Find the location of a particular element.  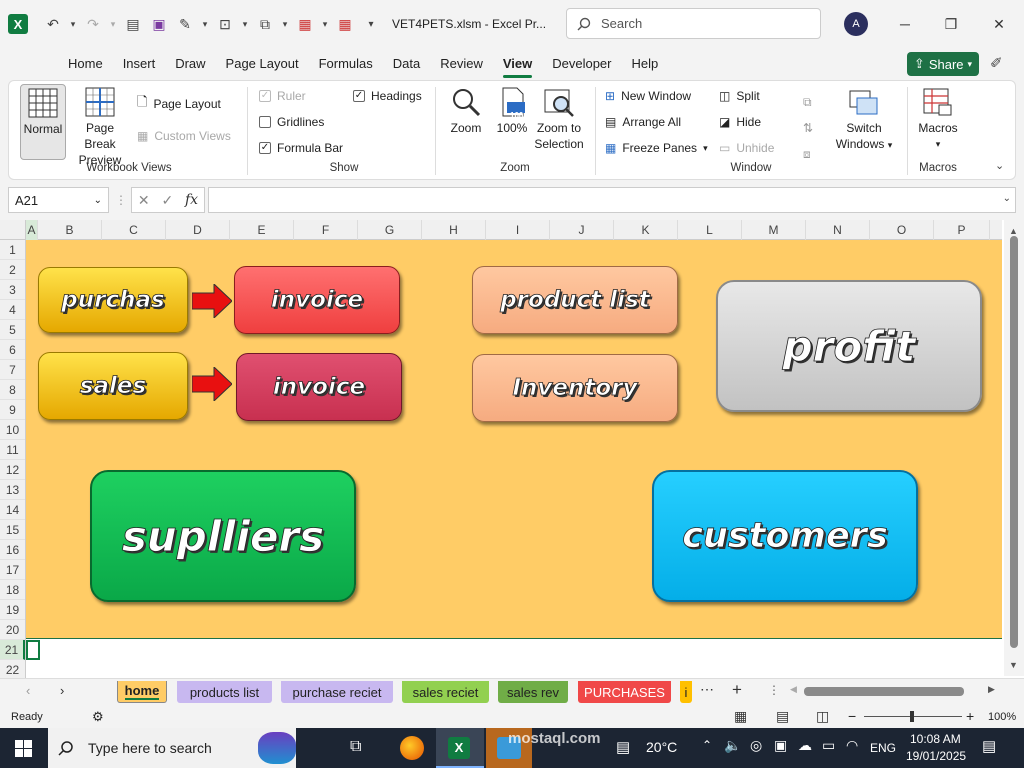

splitter-icon: ⋮ is located at coordinates (774, 690).